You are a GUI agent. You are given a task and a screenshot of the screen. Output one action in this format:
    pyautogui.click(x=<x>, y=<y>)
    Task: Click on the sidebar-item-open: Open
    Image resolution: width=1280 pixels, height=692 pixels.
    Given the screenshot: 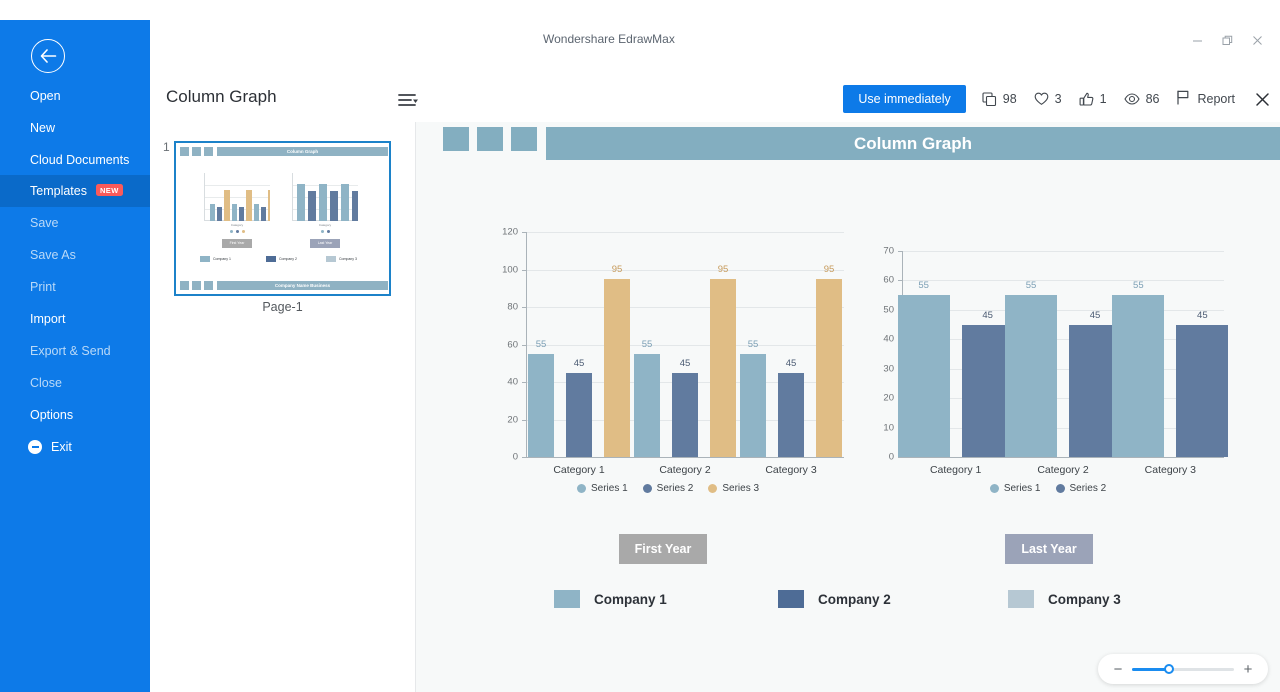 What is the action you would take?
    pyautogui.click(x=75, y=96)
    